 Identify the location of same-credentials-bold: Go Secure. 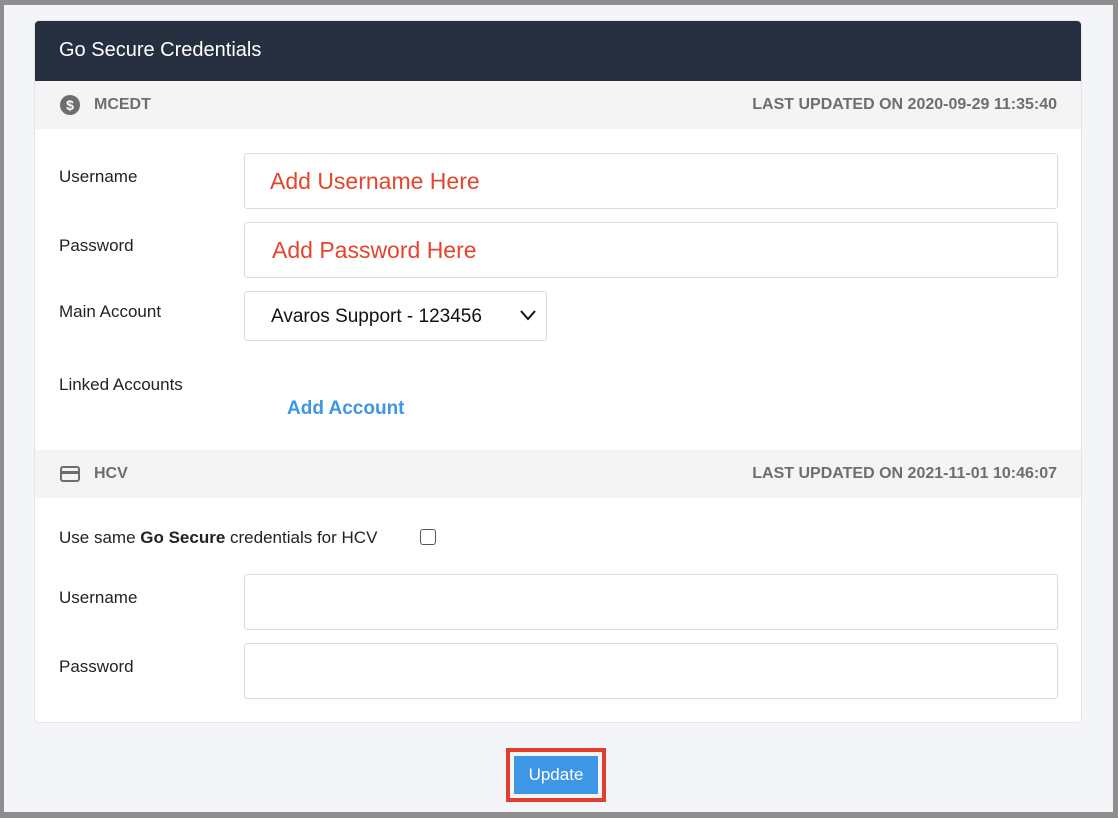
(183, 537).